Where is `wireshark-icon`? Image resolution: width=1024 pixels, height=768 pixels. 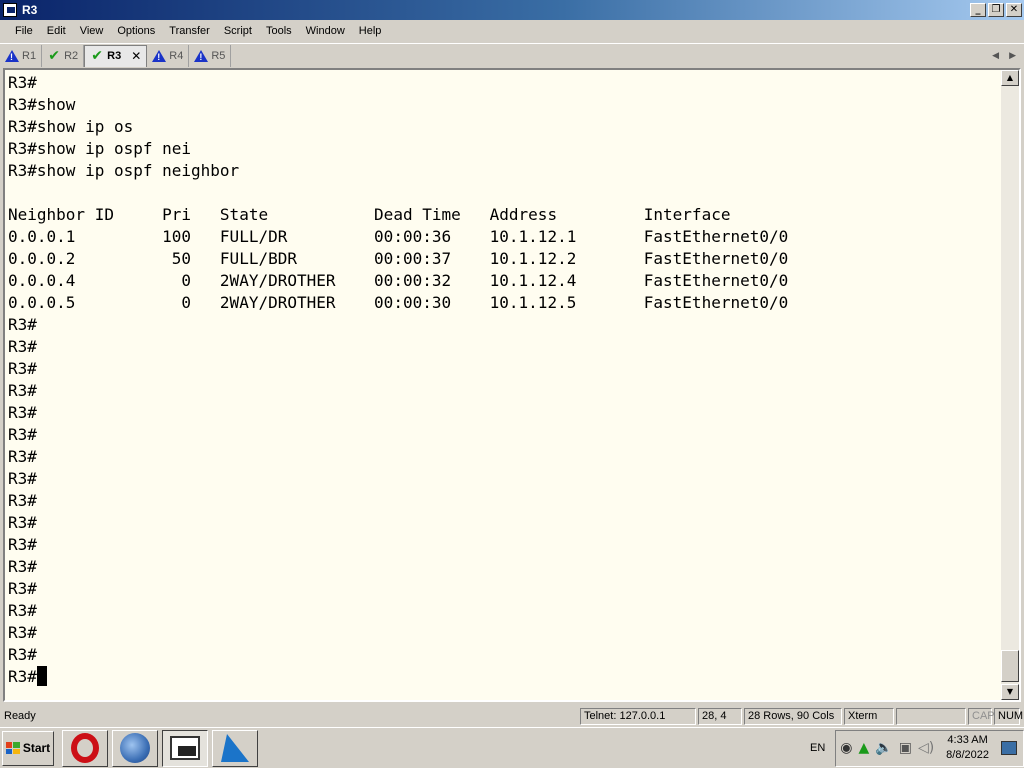 wireshark-icon is located at coordinates (235, 748).